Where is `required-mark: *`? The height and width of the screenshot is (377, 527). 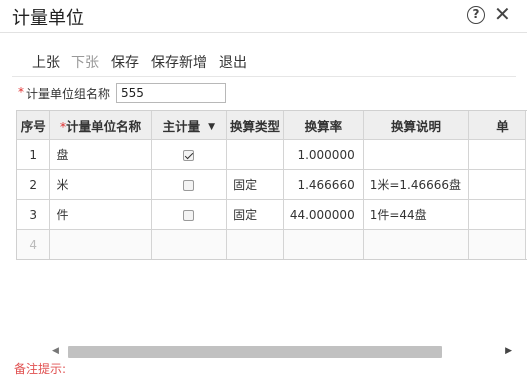
required-mark: * is located at coordinates (21, 92).